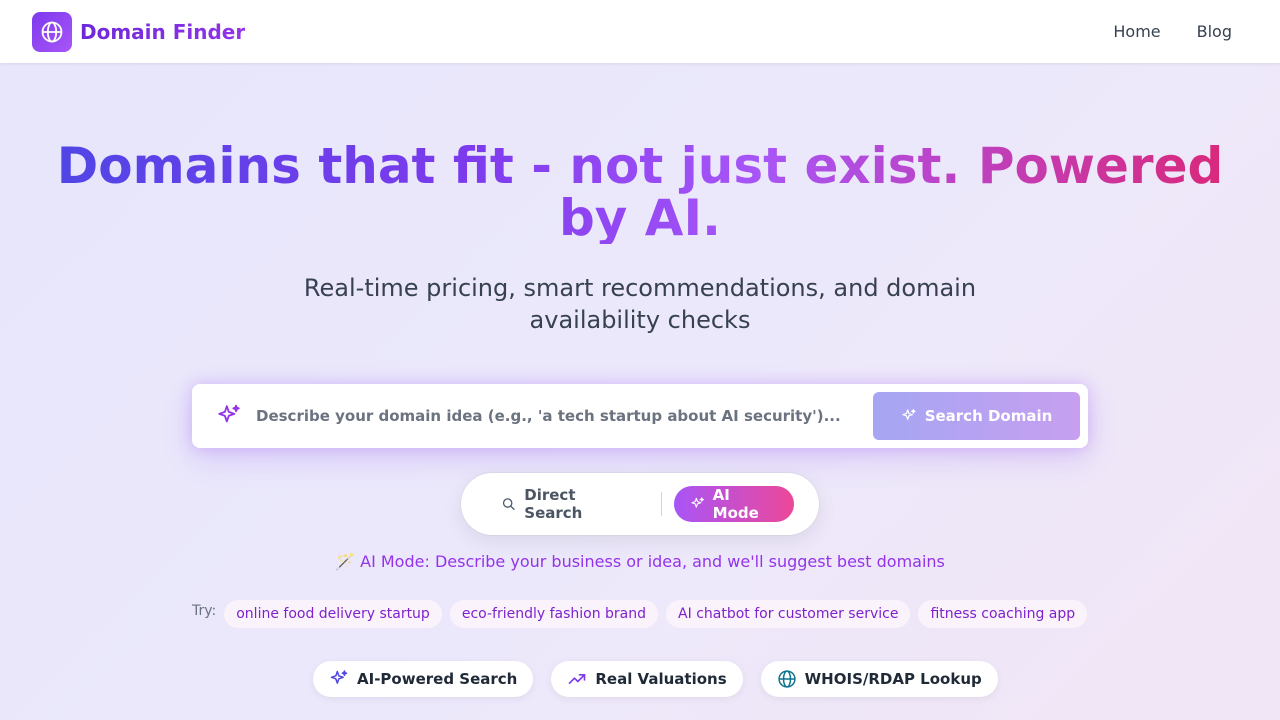  What do you see at coordinates (577, 679) in the screenshot?
I see `trending-up-icon` at bounding box center [577, 679].